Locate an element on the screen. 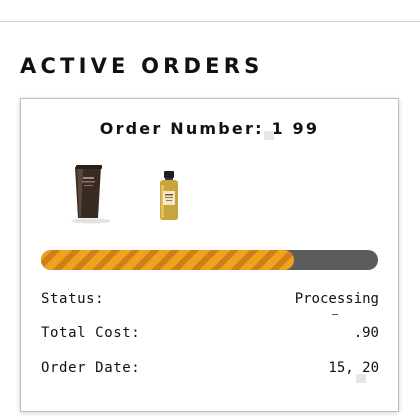 This screenshot has height=420, width=420. order-date-value: 15, 20 is located at coordinates (353, 368).